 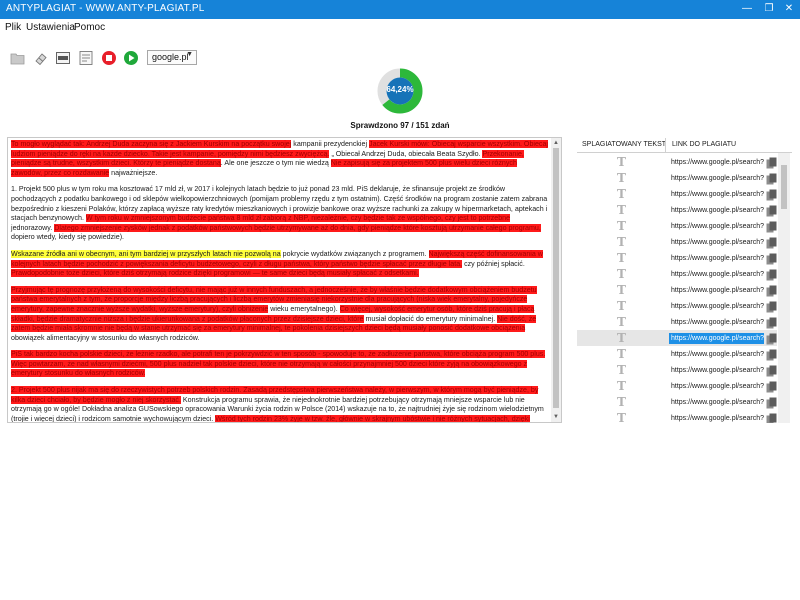 What do you see at coordinates (704, 144) in the screenshot?
I see `column-header-link: LINK DO PLAGIATU` at bounding box center [704, 144].